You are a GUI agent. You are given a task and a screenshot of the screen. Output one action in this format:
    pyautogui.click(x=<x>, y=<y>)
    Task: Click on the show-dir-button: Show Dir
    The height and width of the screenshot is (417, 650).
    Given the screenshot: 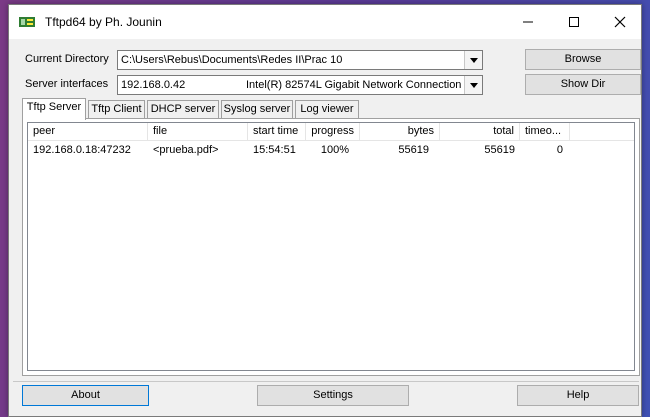 What is the action you would take?
    pyautogui.click(x=583, y=84)
    